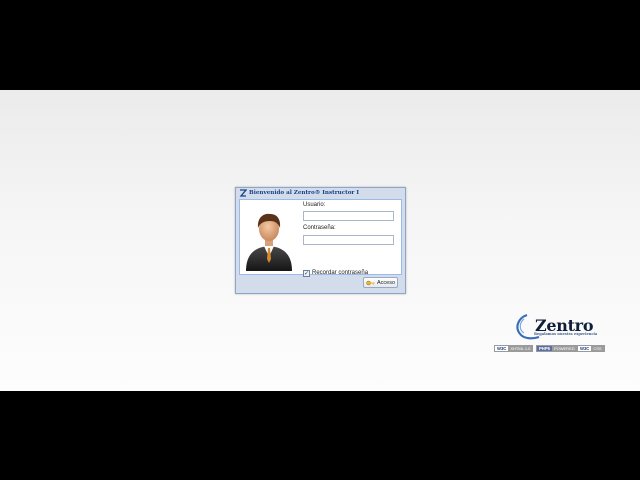 The width and height of the screenshot is (640, 480). I want to click on brand-tagline: Regalamos nuestra experiencia, so click(566, 334).